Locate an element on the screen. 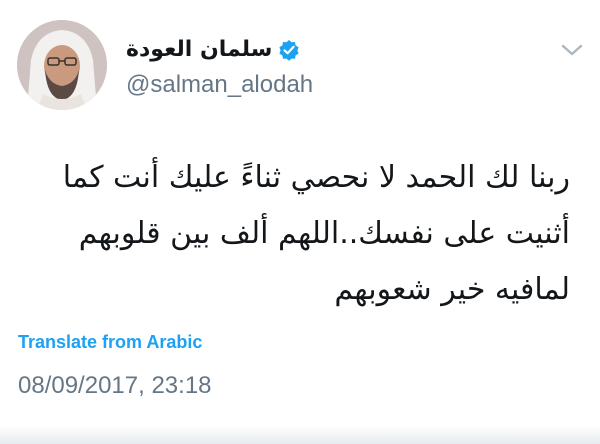 The image size is (600, 444). chevron-down-icon is located at coordinates (572, 49).